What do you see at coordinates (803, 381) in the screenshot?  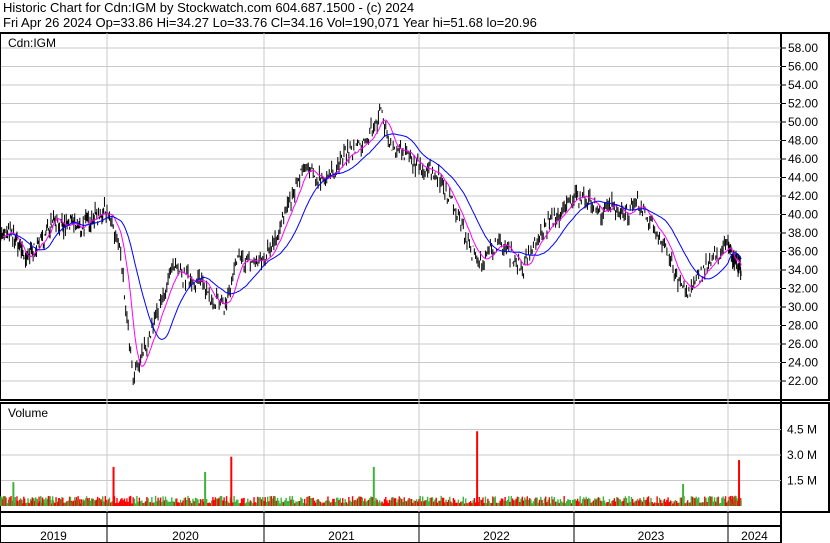 I see `price-tick-label: 22.00` at bounding box center [803, 381].